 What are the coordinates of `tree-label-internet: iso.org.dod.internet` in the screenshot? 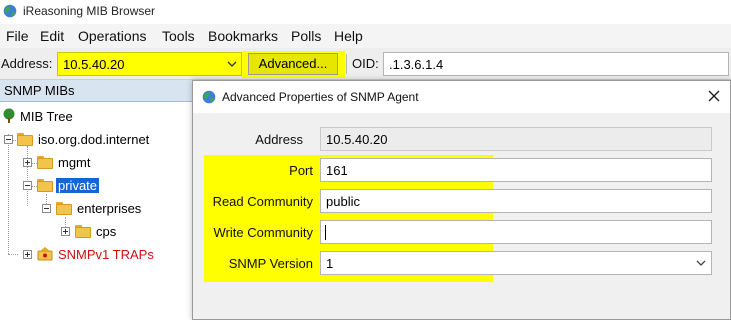 It's located at (94, 139).